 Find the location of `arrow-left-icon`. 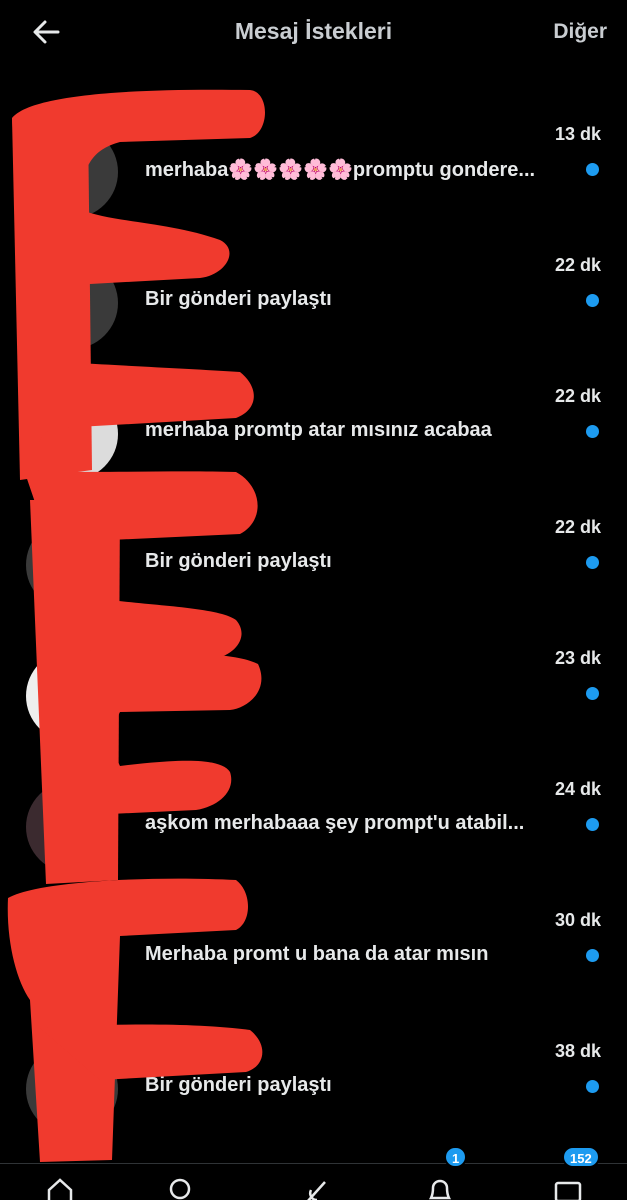

arrow-left-icon is located at coordinates (46, 32).